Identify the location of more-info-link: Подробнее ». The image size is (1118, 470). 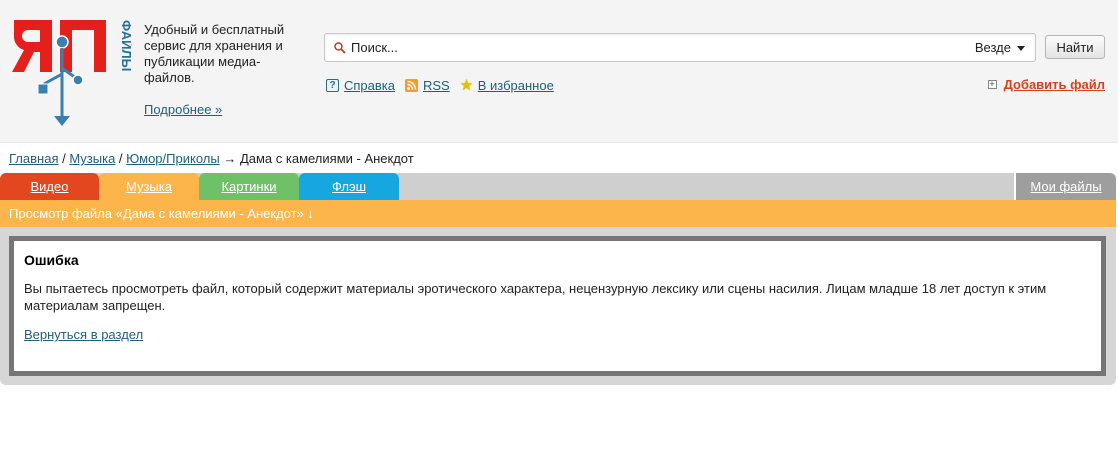
(183, 109).